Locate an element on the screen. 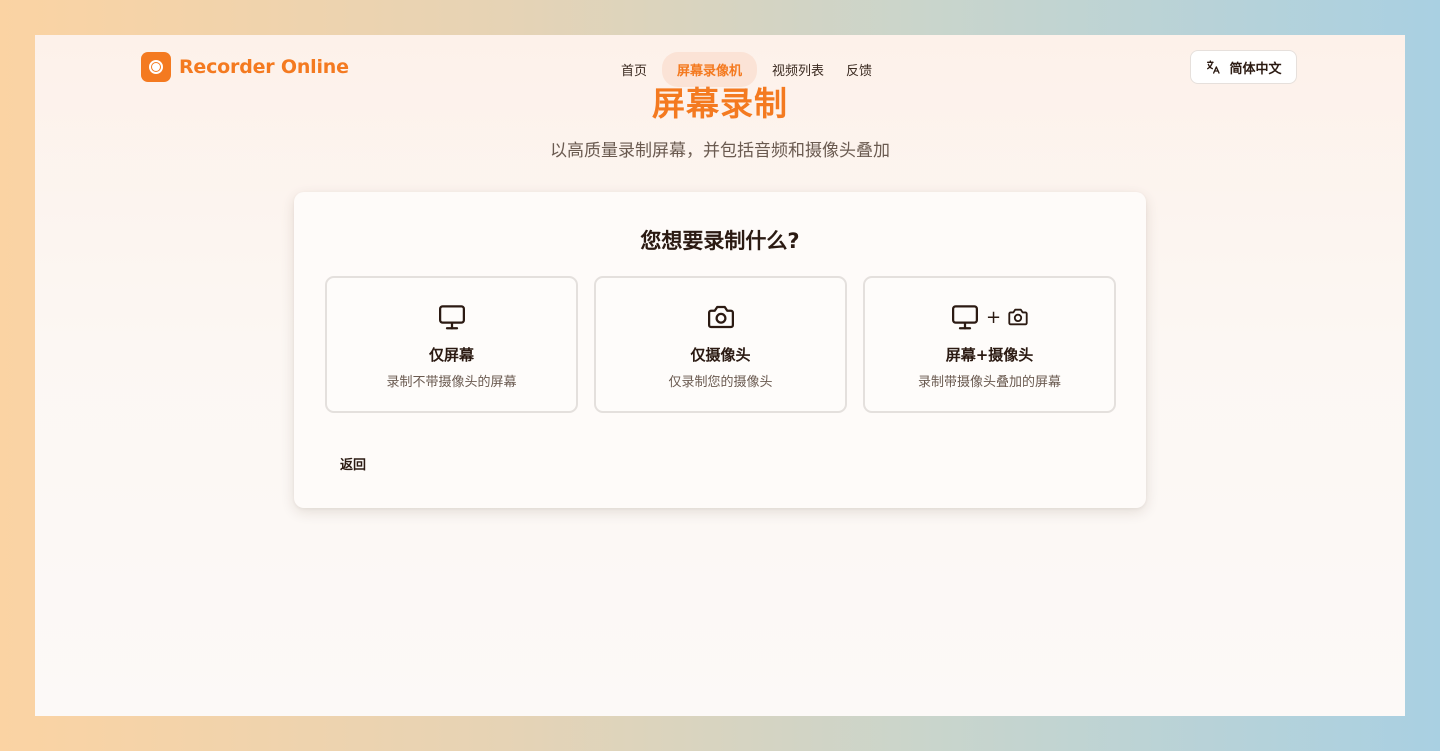  option-title: 仅屏幕 is located at coordinates (451, 355).